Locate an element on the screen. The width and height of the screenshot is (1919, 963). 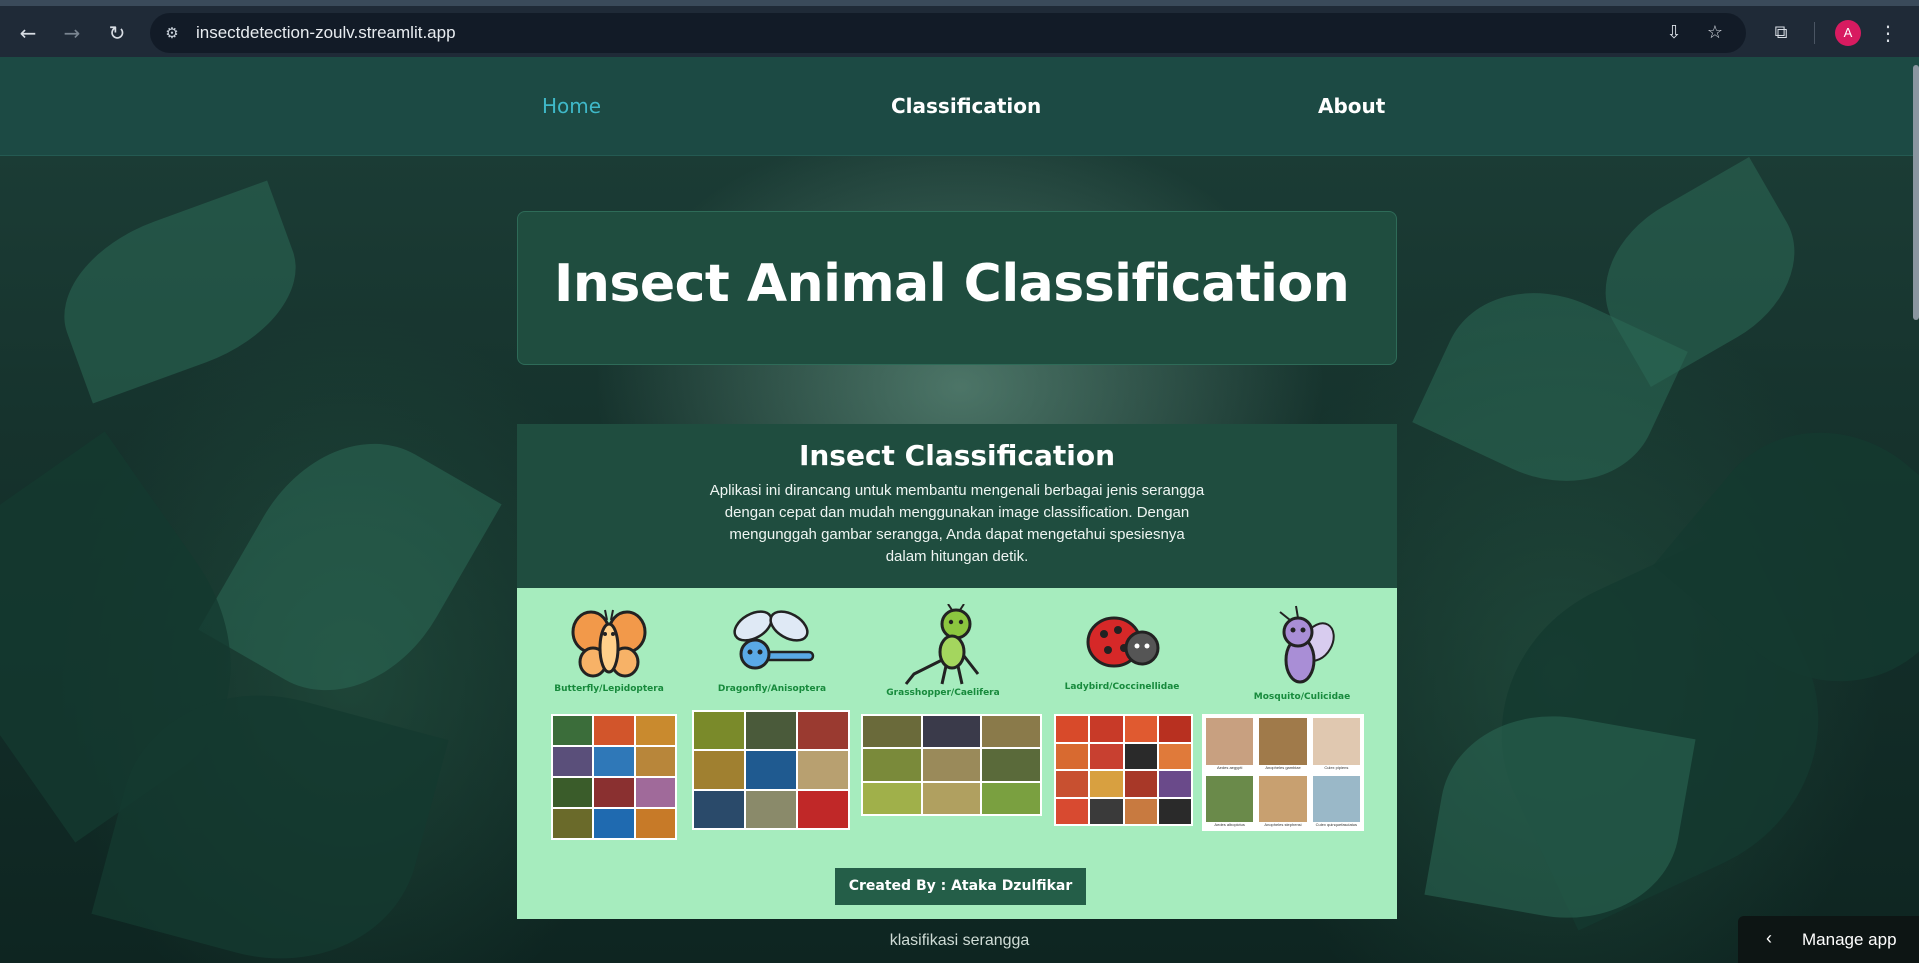
mosquito-icon is located at coordinates (1307, 644).